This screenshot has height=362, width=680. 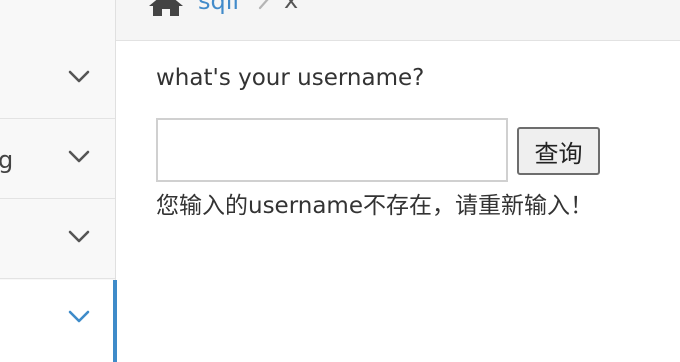 What do you see at coordinates (218, 8) in the screenshot?
I see `breadcrumb-link-sqli: sqli` at bounding box center [218, 8].